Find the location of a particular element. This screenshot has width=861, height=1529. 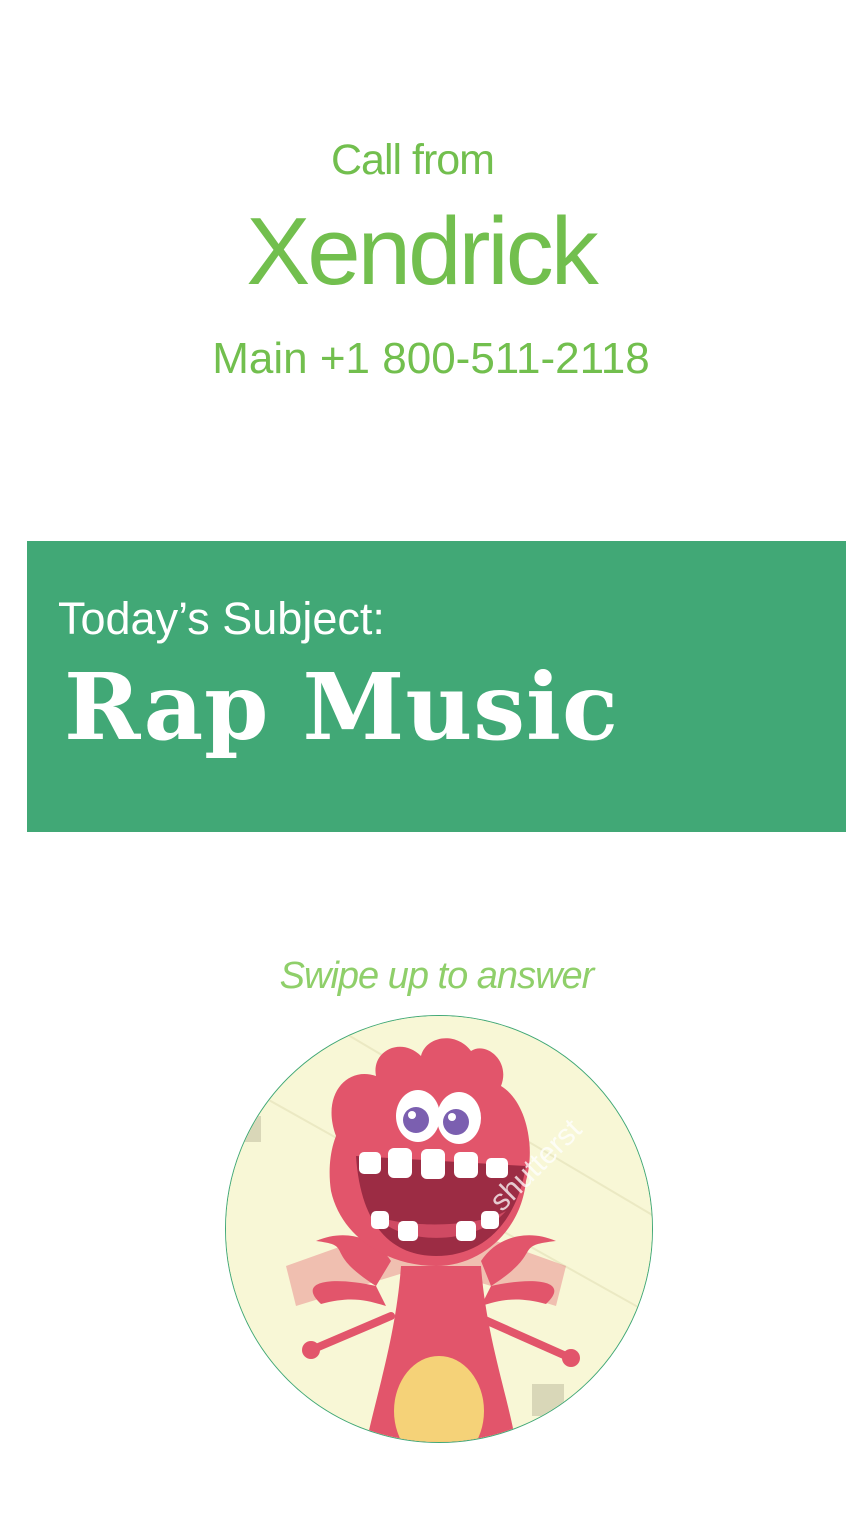

answer-avatar-button: shutterst is located at coordinates (439, 1229).